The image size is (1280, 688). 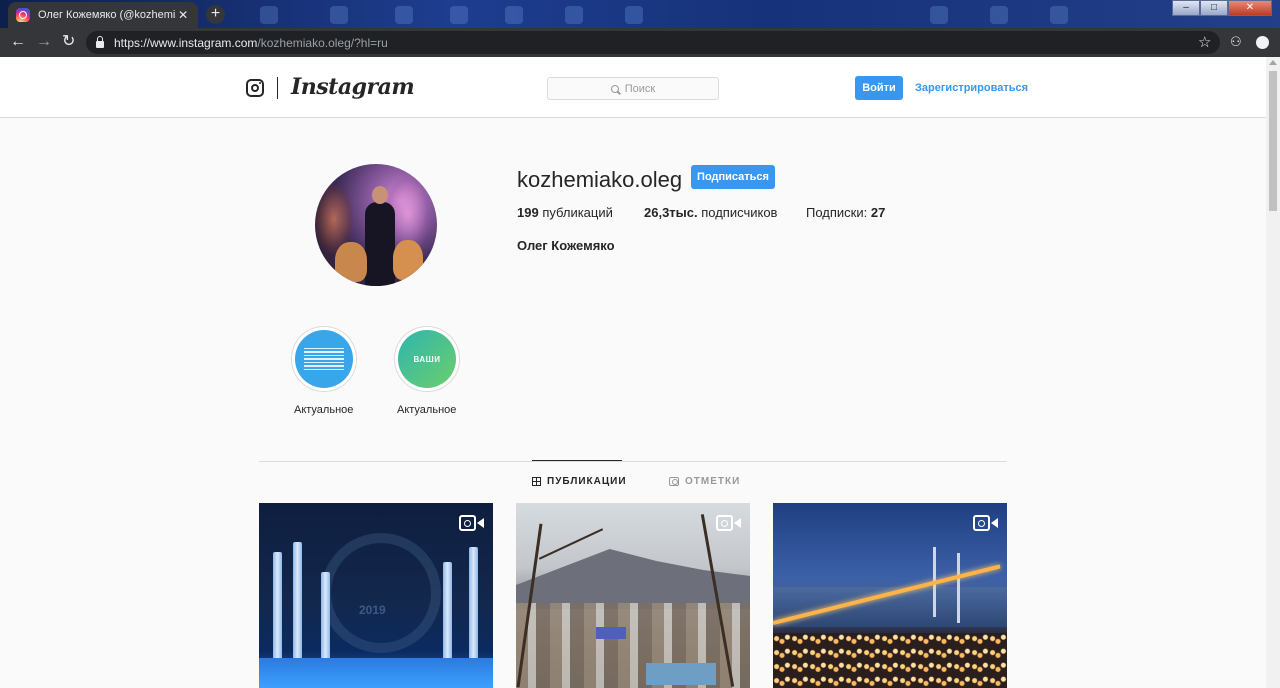 I want to click on posts-count-stat: 199 публикаций, so click(x=565, y=212).